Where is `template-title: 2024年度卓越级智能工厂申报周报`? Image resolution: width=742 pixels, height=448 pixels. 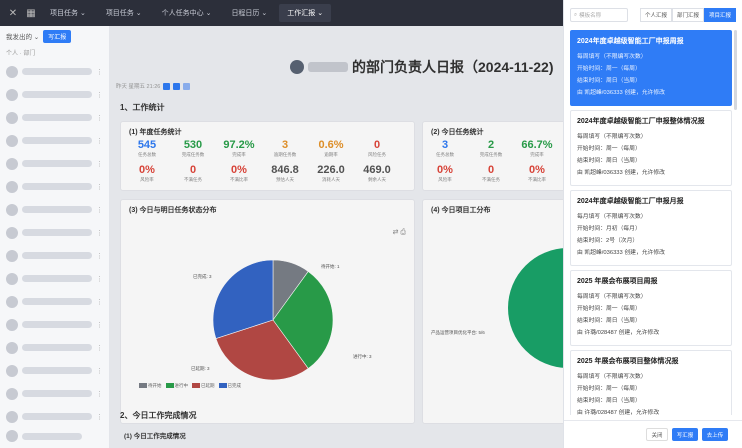
template-title: 2024年度卓越级智能工厂申报周报 is located at coordinates (630, 41).